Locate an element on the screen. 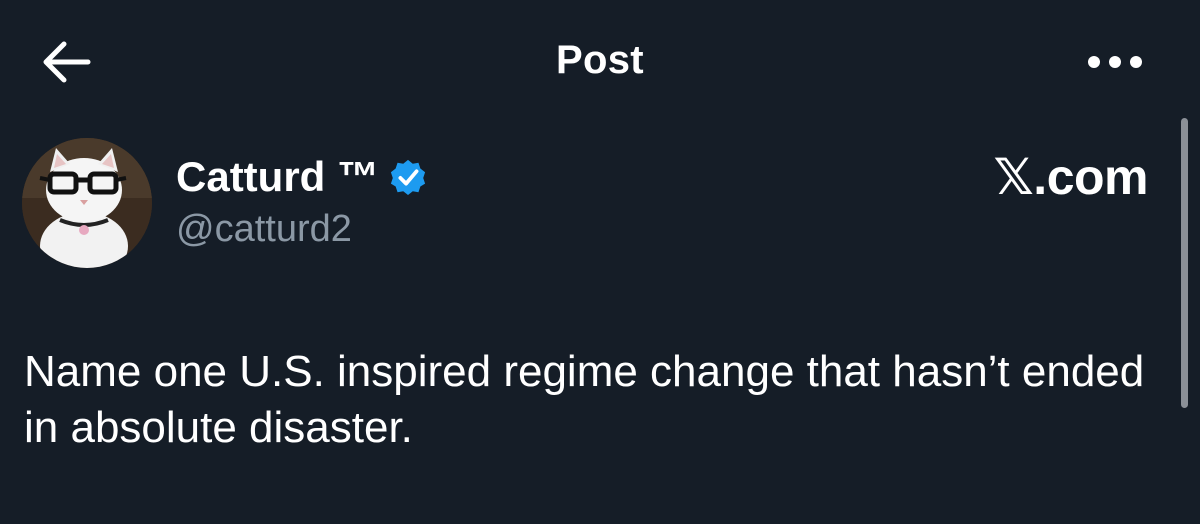 This screenshot has height=524, width=1200. more-horizontal-icon is located at coordinates (1115, 62).